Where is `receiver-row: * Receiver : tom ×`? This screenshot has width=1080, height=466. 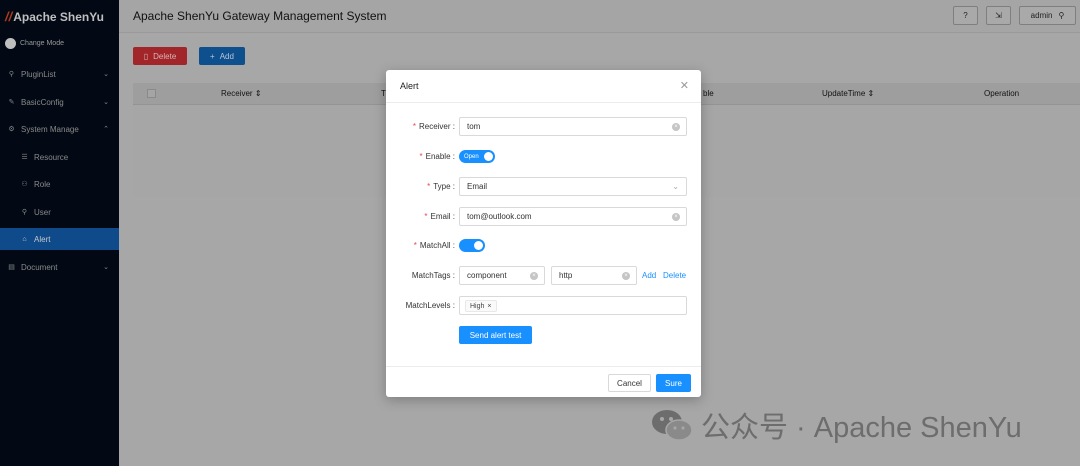 receiver-row: * Receiver : tom × is located at coordinates (543, 127).